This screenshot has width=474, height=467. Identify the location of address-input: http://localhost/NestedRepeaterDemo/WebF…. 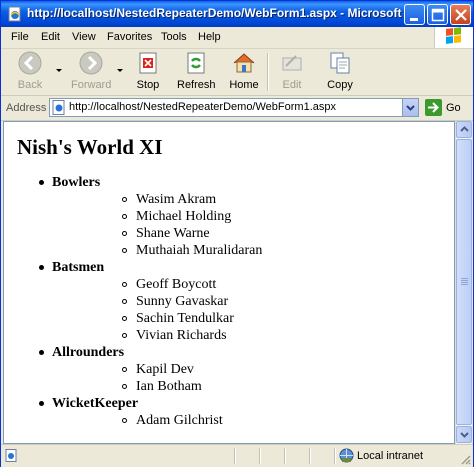
(234, 107).